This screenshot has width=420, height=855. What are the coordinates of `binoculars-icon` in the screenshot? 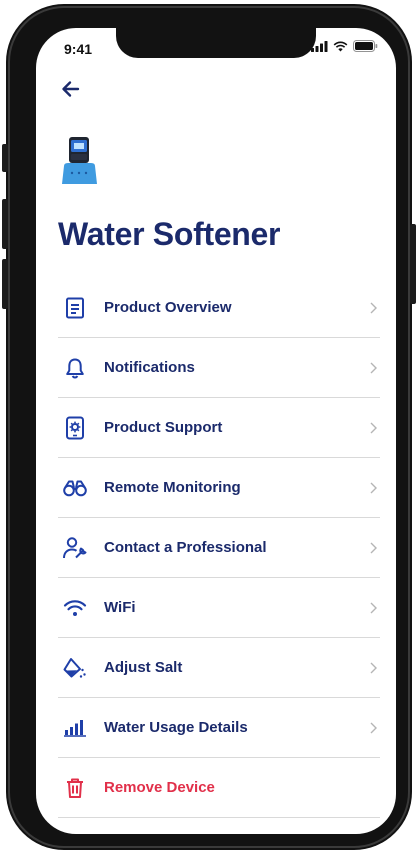 It's located at (75, 488).